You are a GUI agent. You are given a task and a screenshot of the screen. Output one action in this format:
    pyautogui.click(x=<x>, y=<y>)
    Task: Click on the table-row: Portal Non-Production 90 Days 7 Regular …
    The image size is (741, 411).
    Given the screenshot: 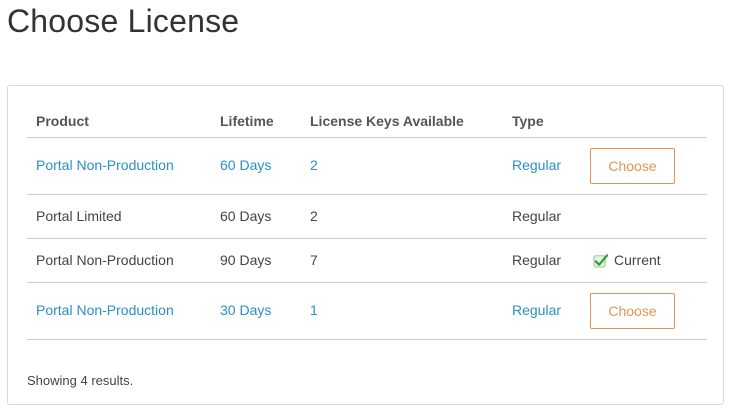 What is the action you would take?
    pyautogui.click(x=367, y=261)
    